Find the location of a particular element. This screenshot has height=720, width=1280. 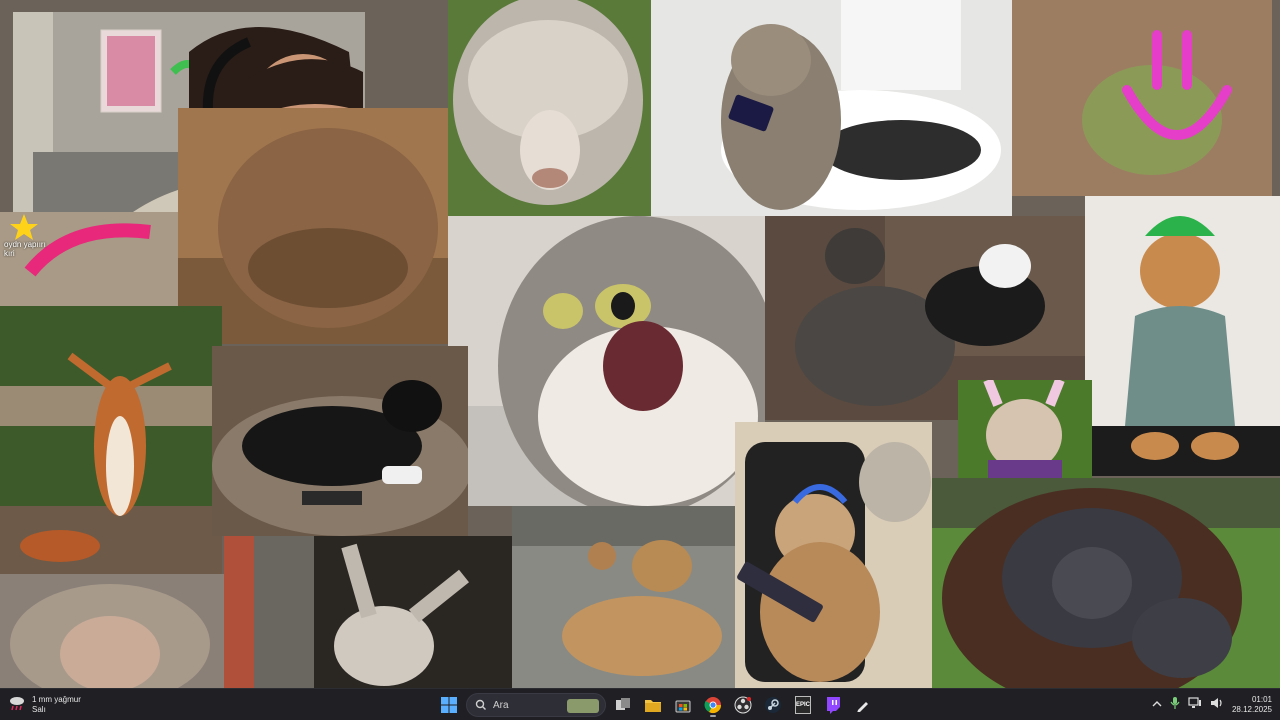

search-box is located at coordinates (536, 705).